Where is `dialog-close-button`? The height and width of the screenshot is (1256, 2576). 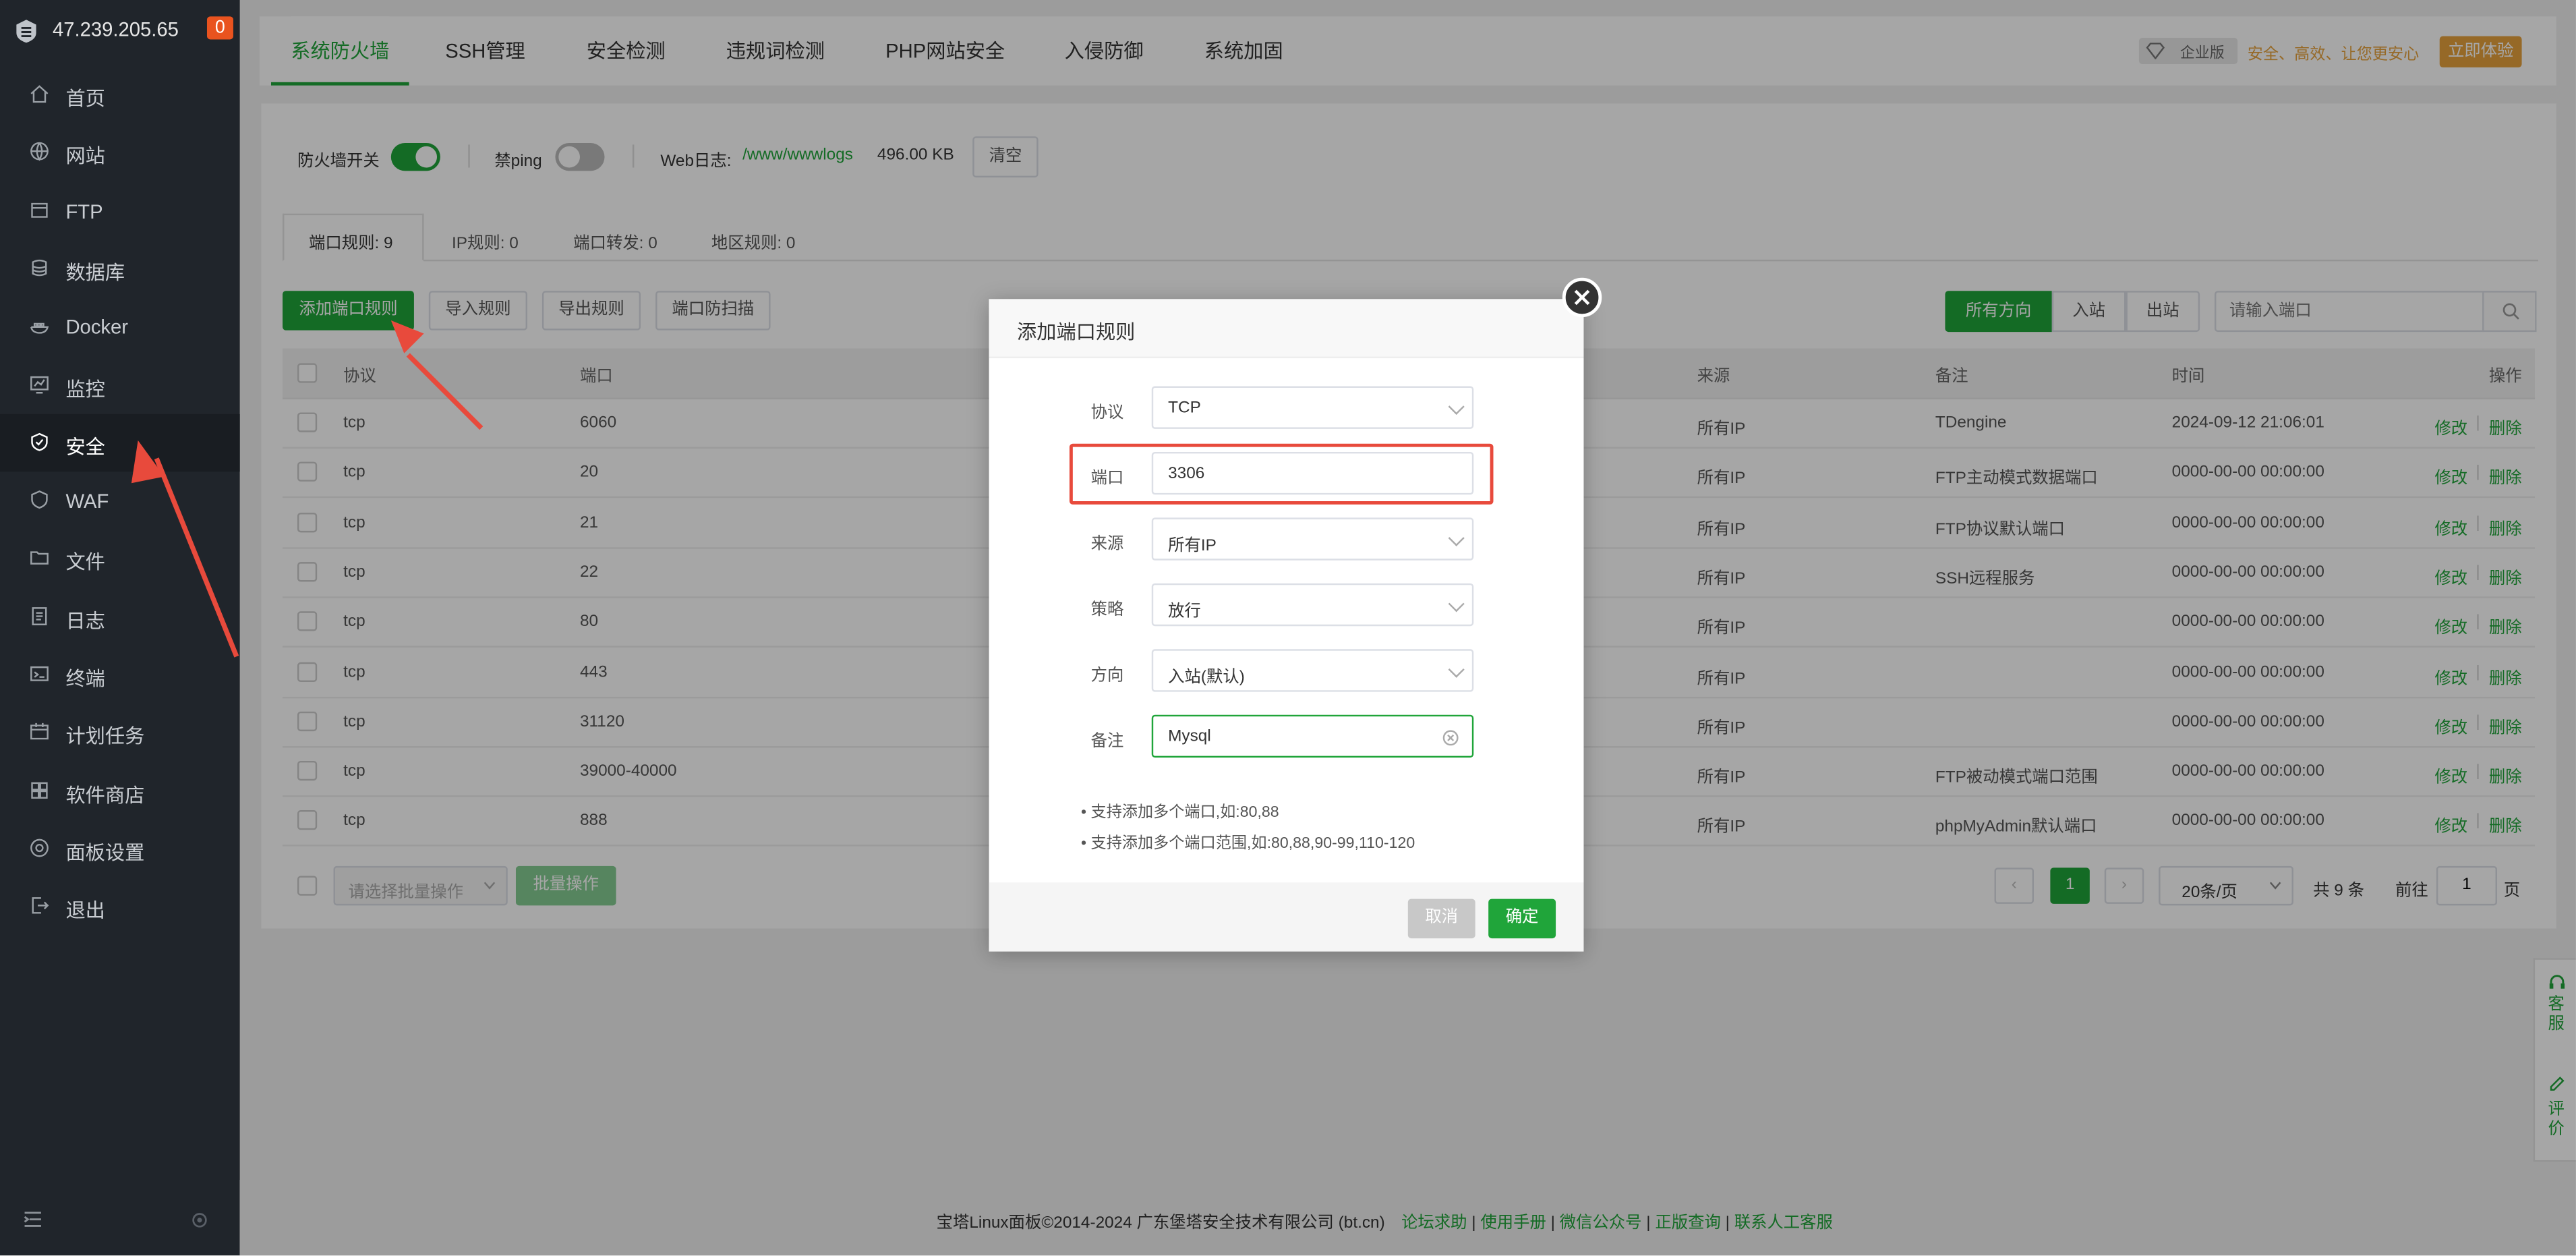
dialog-close-button is located at coordinates (1582, 297).